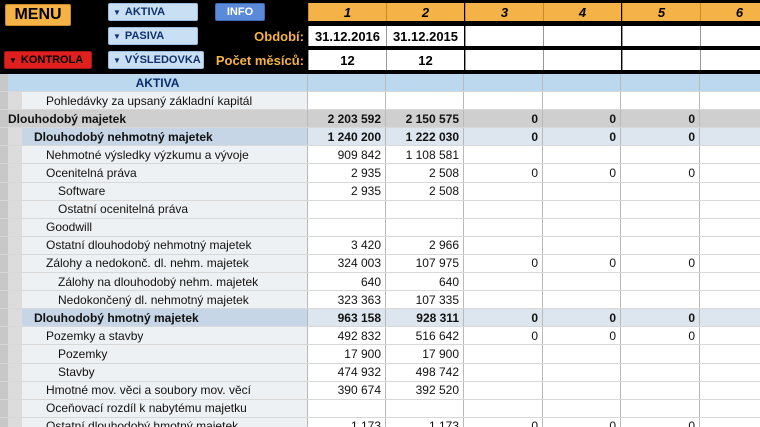 Image resolution: width=760 pixels, height=427 pixels. What do you see at coordinates (425, 372) in the screenshot?
I see `value-cell: 498 742` at bounding box center [425, 372].